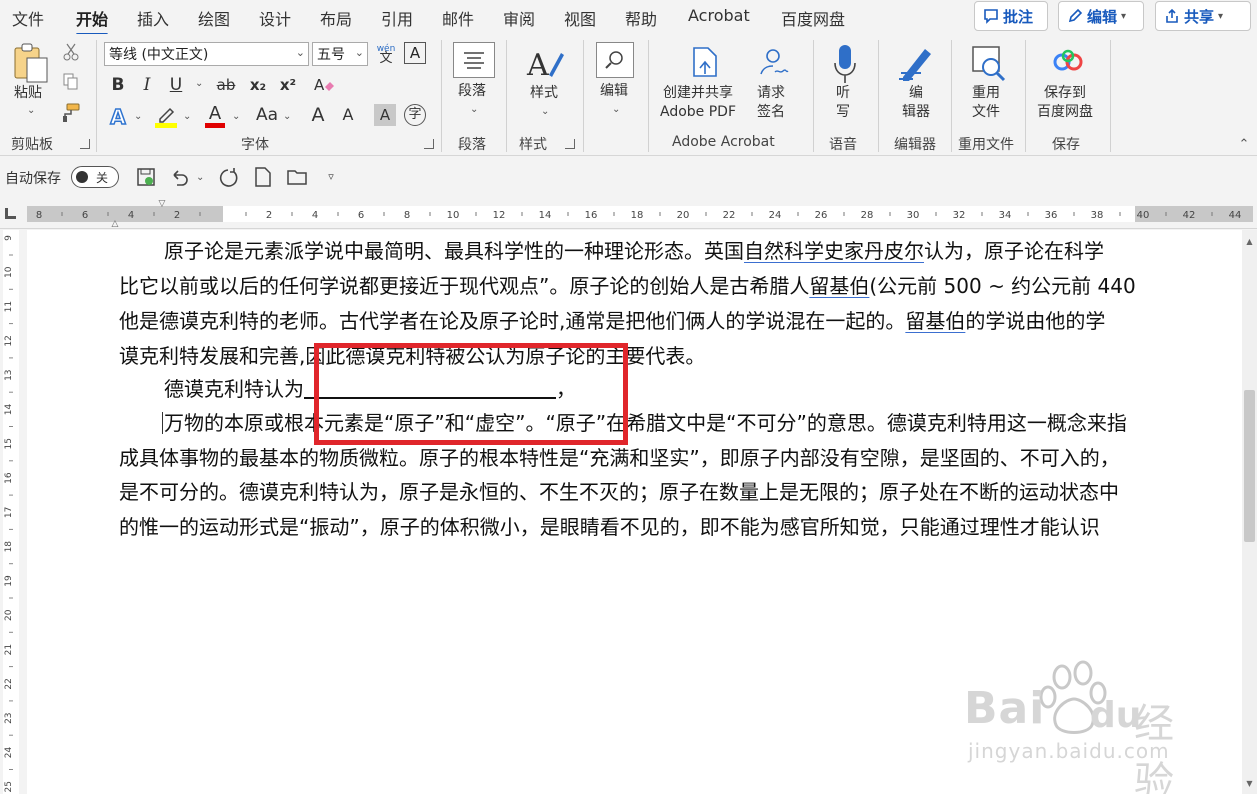 Image resolution: width=1257 pixels, height=794 pixels. I want to click on open-folder-icon, so click(298, 177).